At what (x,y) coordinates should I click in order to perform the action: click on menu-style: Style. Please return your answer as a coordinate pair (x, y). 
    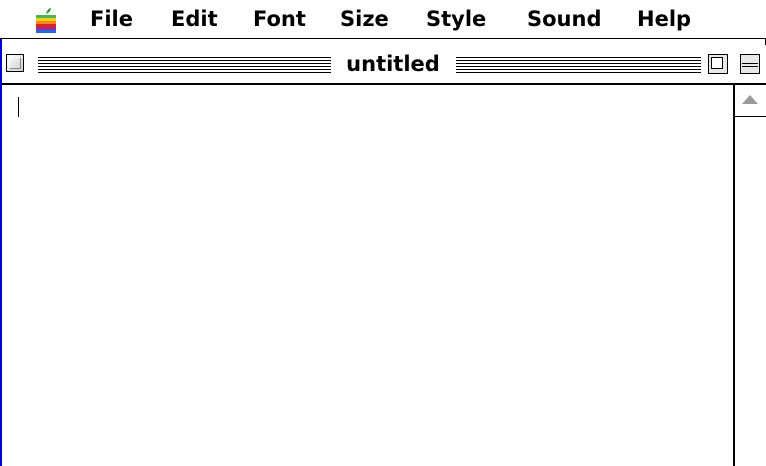
    Looking at the image, I should click on (456, 19).